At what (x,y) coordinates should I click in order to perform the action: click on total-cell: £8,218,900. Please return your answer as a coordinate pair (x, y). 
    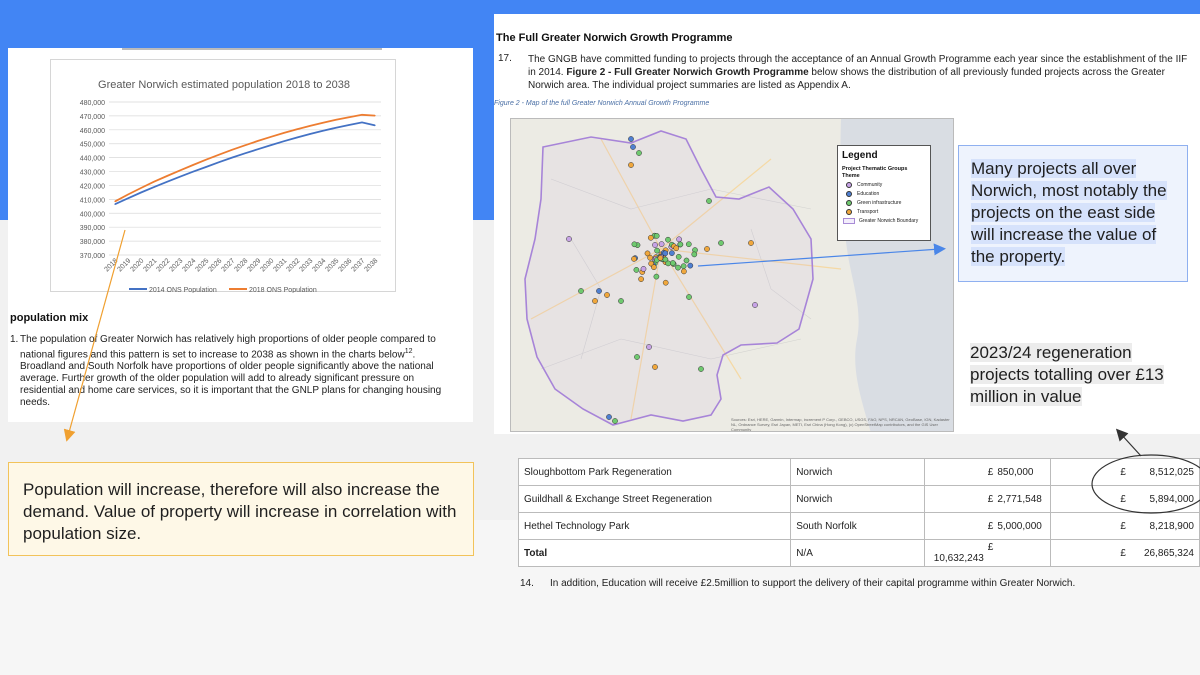
    Looking at the image, I should click on (1125, 526).